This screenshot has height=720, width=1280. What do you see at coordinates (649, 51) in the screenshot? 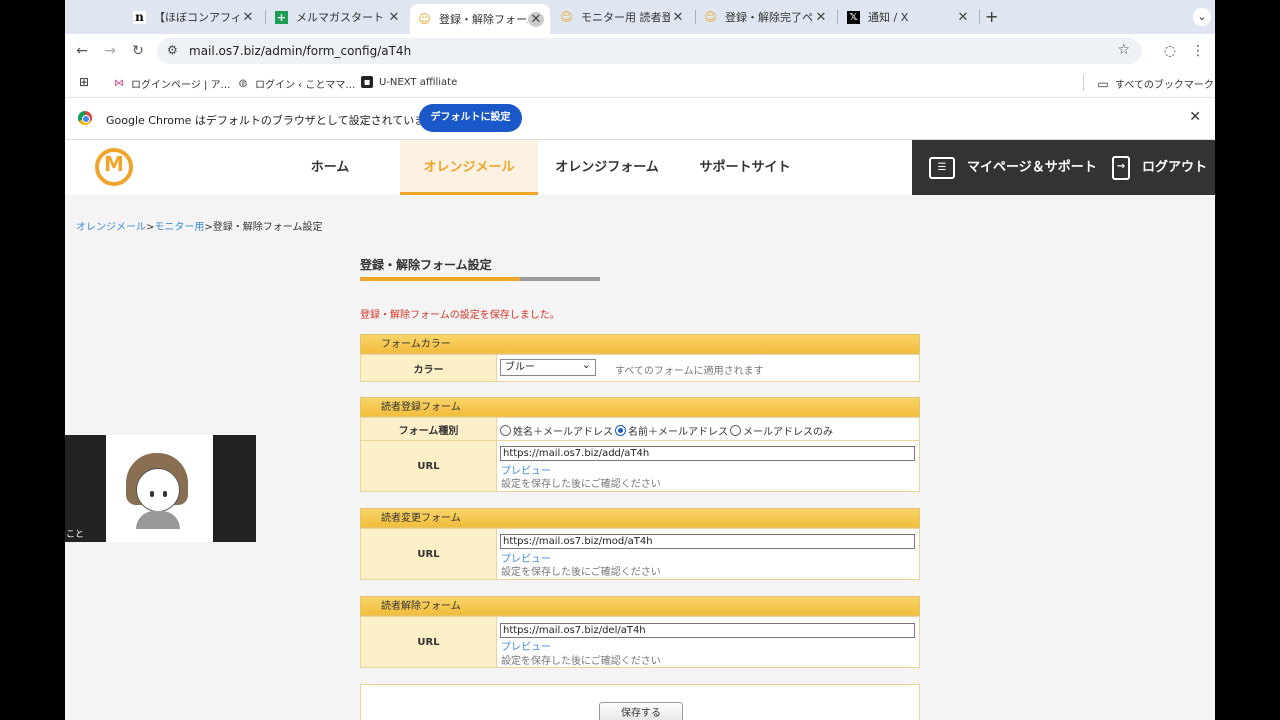
I see `omnibox: ⚙ mail.os7.biz/admin/form_config/aT4h ☆` at bounding box center [649, 51].